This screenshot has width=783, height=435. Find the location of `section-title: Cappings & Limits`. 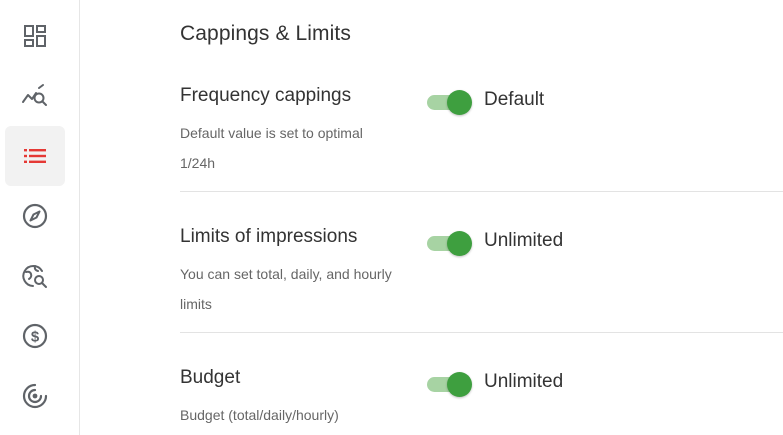

section-title: Cappings & Limits is located at coordinates (265, 33).